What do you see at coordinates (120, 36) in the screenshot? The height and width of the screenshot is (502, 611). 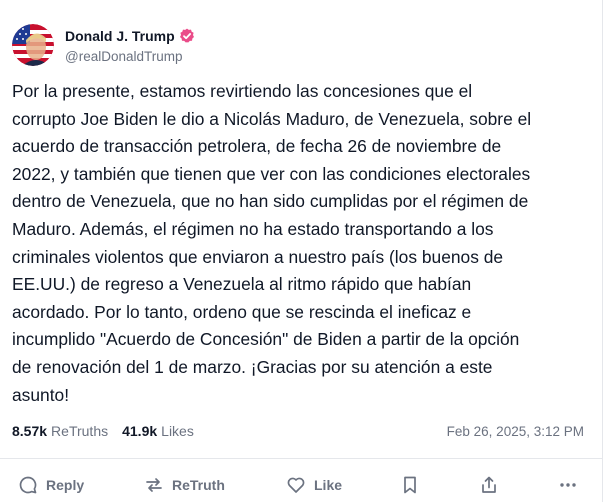 I see `author-display-name: Donald J. Trump` at bounding box center [120, 36].